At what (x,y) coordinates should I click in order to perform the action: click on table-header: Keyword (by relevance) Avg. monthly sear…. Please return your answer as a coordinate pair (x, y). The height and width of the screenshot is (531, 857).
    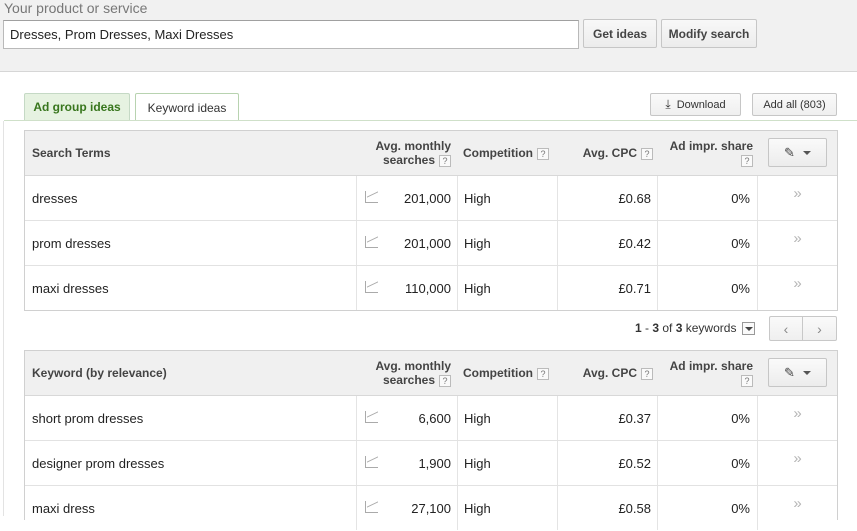
    Looking at the image, I should click on (431, 373).